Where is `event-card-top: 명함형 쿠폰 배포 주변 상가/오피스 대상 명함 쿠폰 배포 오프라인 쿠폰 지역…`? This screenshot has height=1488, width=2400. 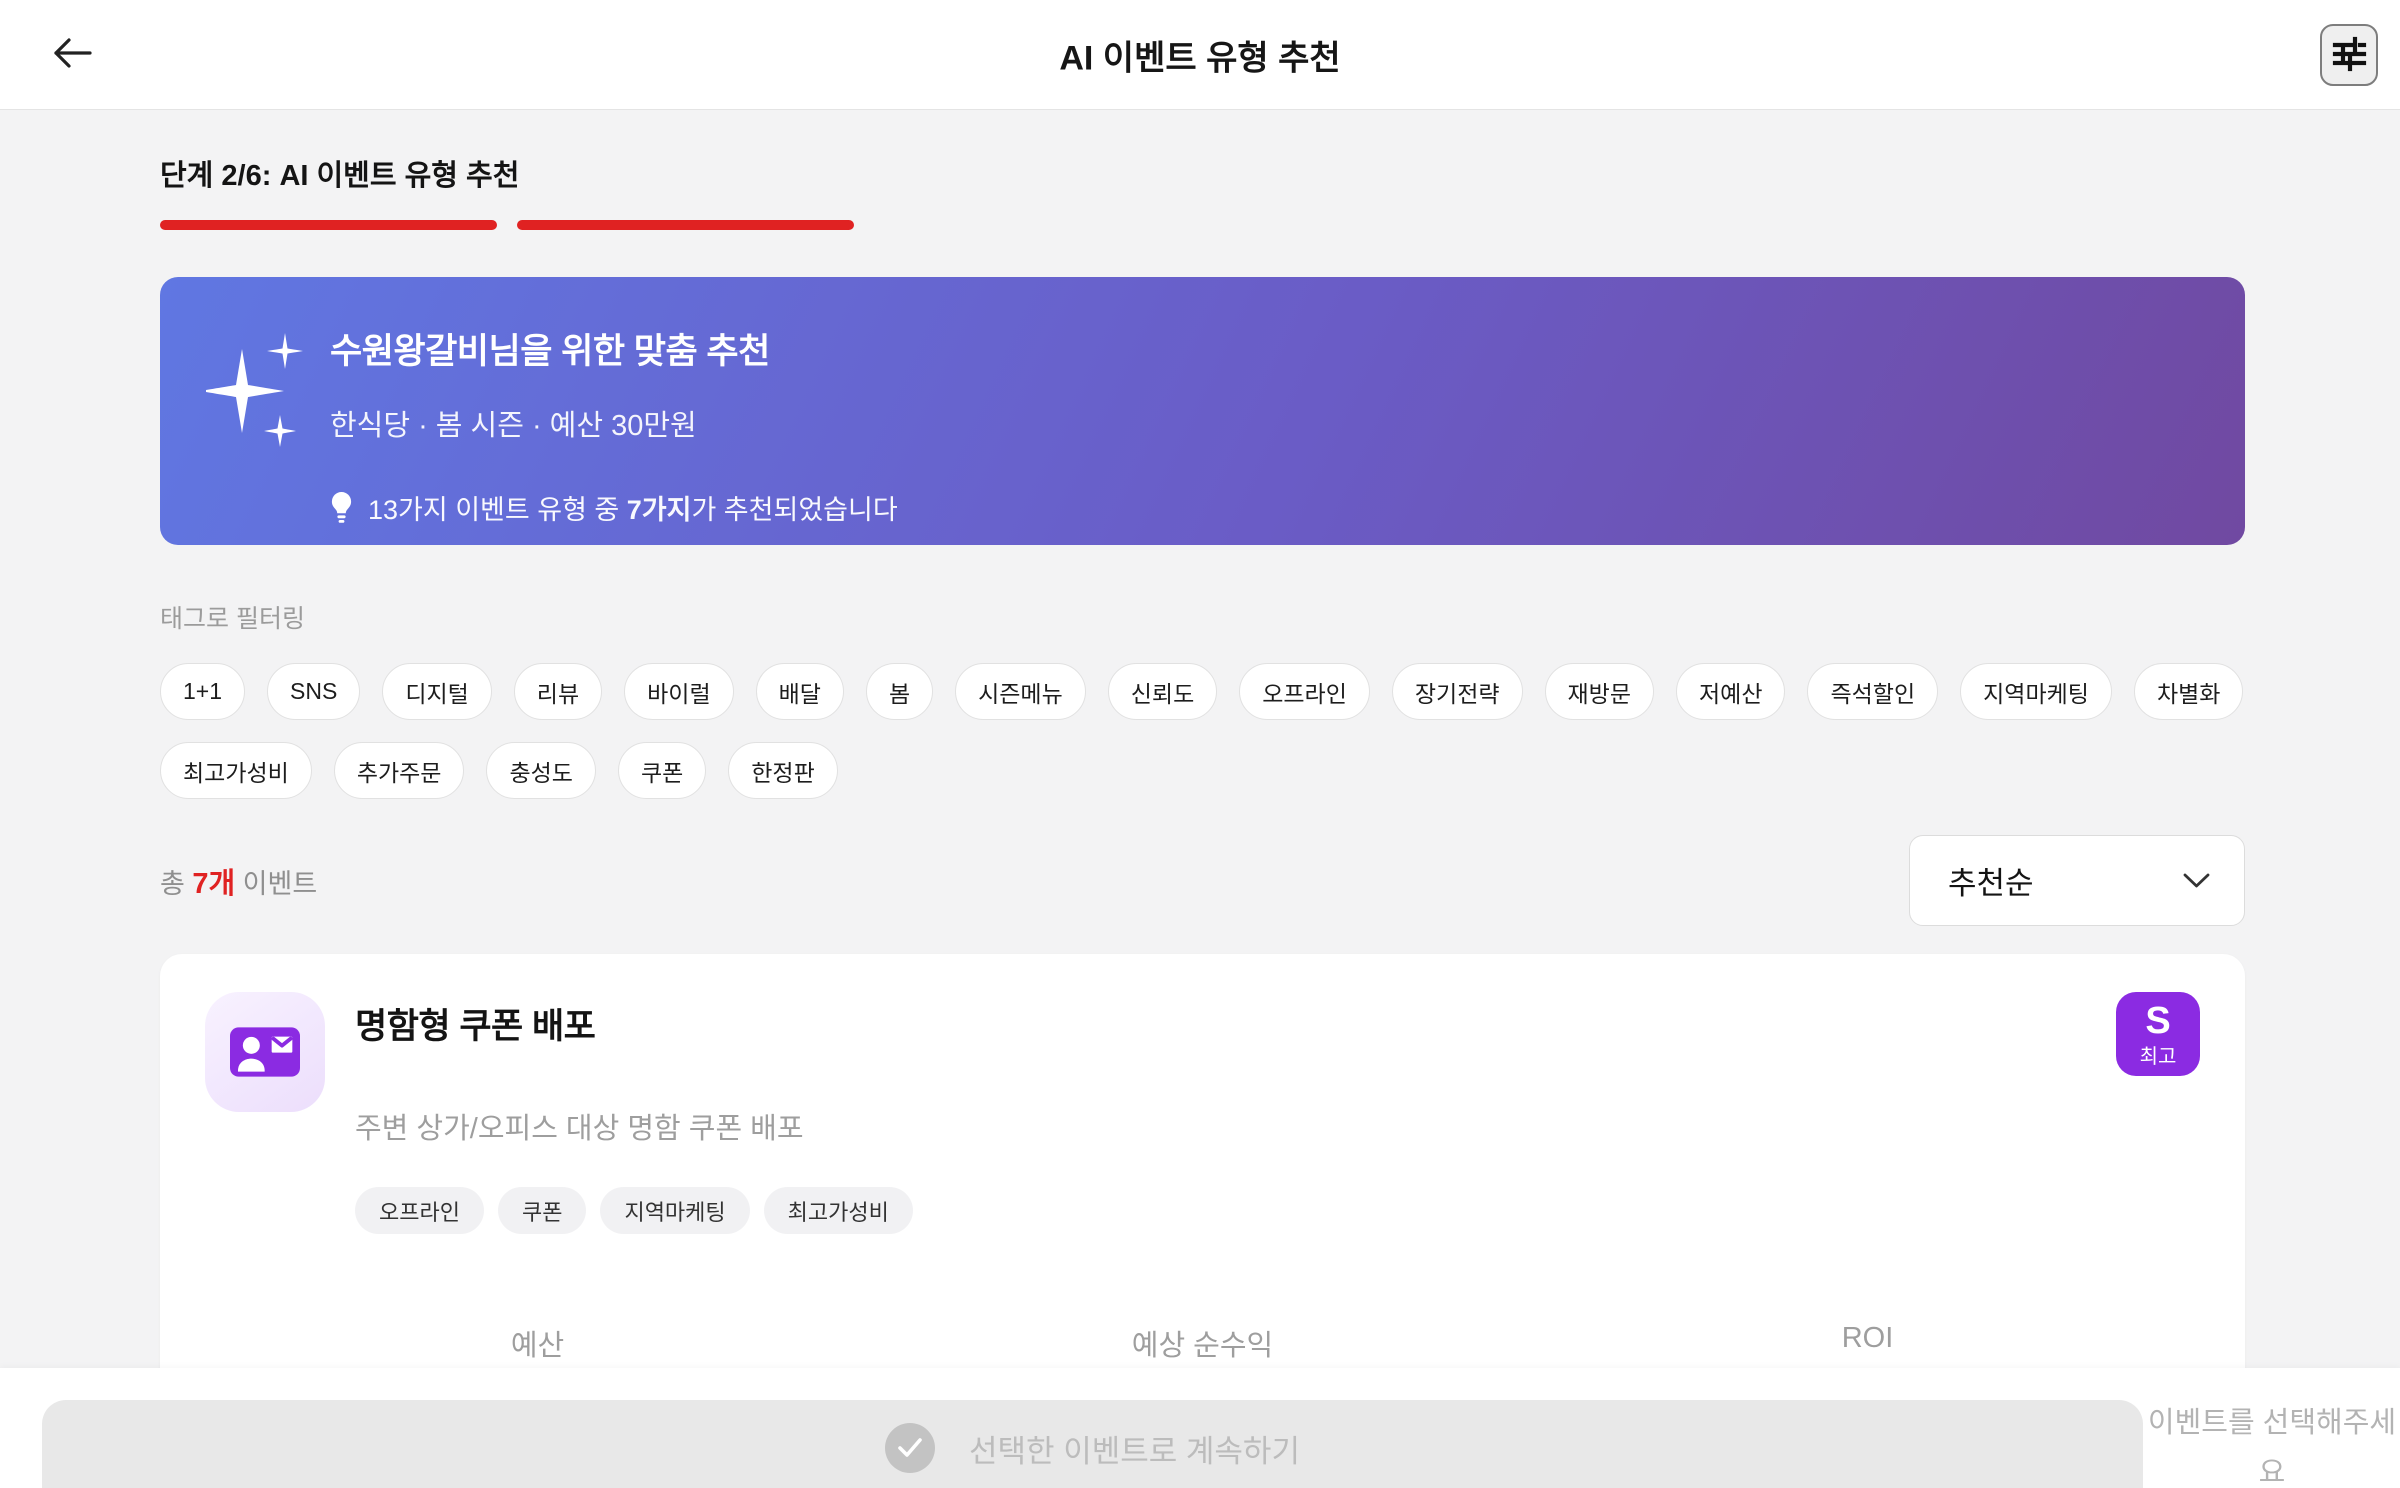 event-card-top: 명함형 쿠폰 배포 주변 상가/오피스 대상 명함 쿠폰 배포 오프라인 쿠폰 지역… is located at coordinates (1202, 1113).